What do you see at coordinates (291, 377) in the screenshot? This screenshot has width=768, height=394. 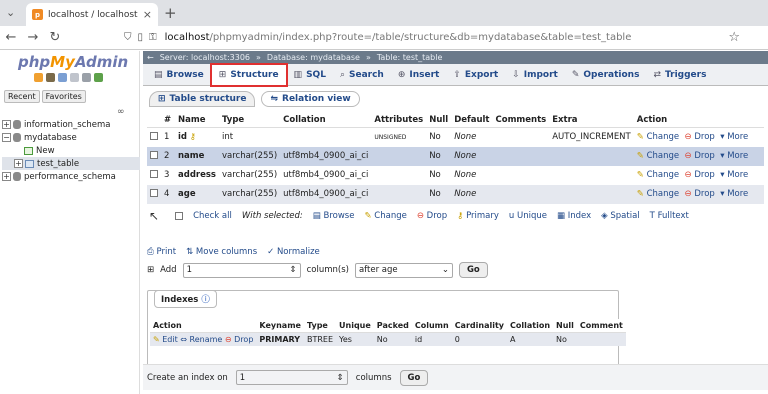 I see `create-index-stepper: 1 ⇕` at bounding box center [291, 377].